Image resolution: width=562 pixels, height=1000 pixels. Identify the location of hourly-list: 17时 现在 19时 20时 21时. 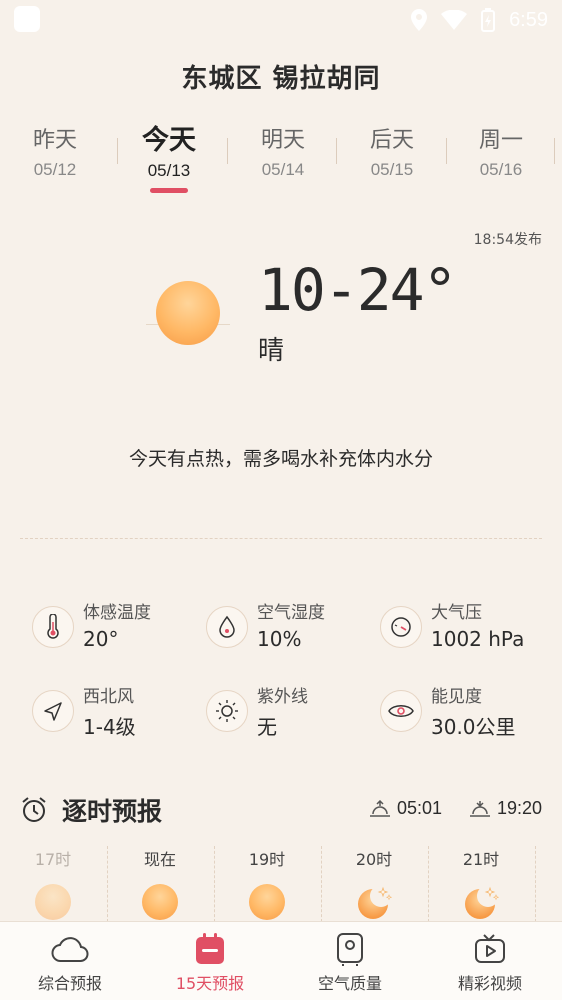
(281, 886).